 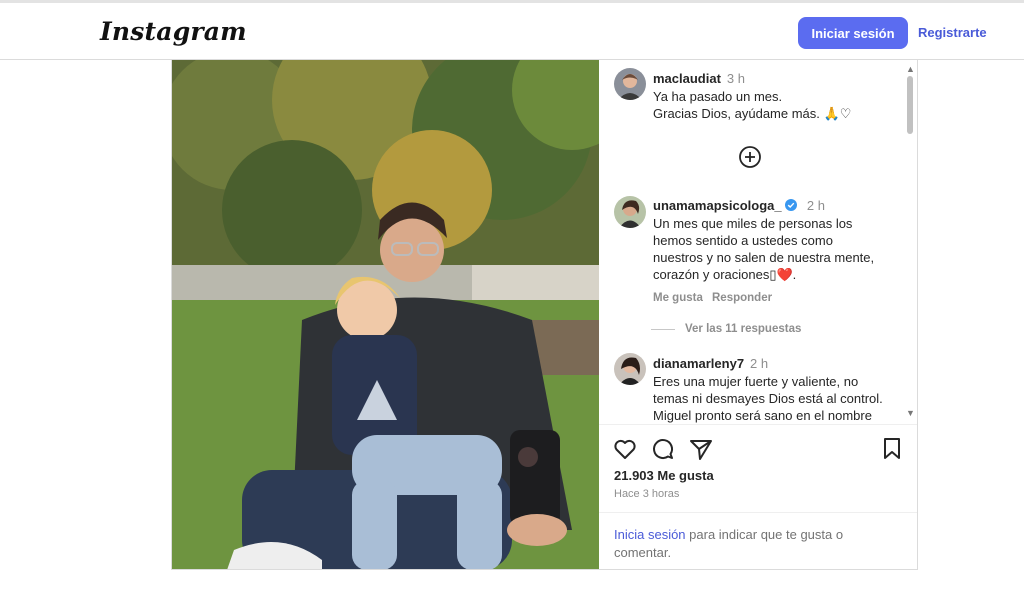 I want to click on comment-username: maclaudiat 3 h, so click(x=699, y=78).